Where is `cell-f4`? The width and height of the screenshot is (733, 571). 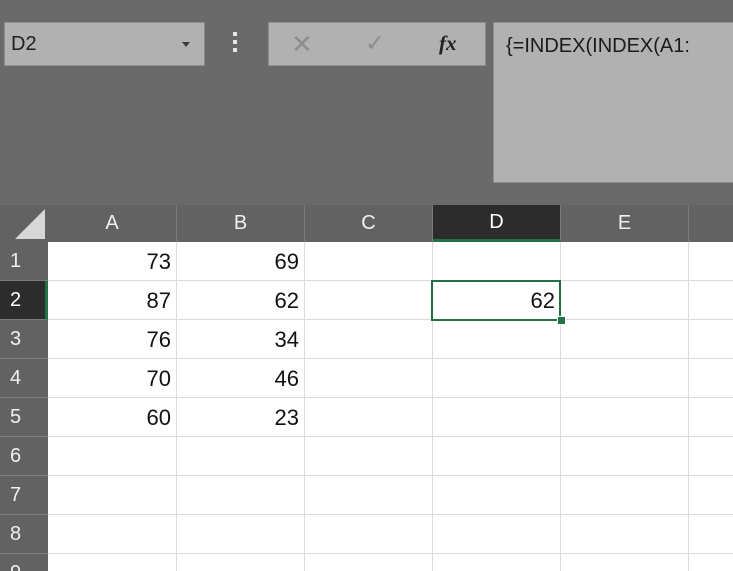 cell-f4 is located at coordinates (711, 378).